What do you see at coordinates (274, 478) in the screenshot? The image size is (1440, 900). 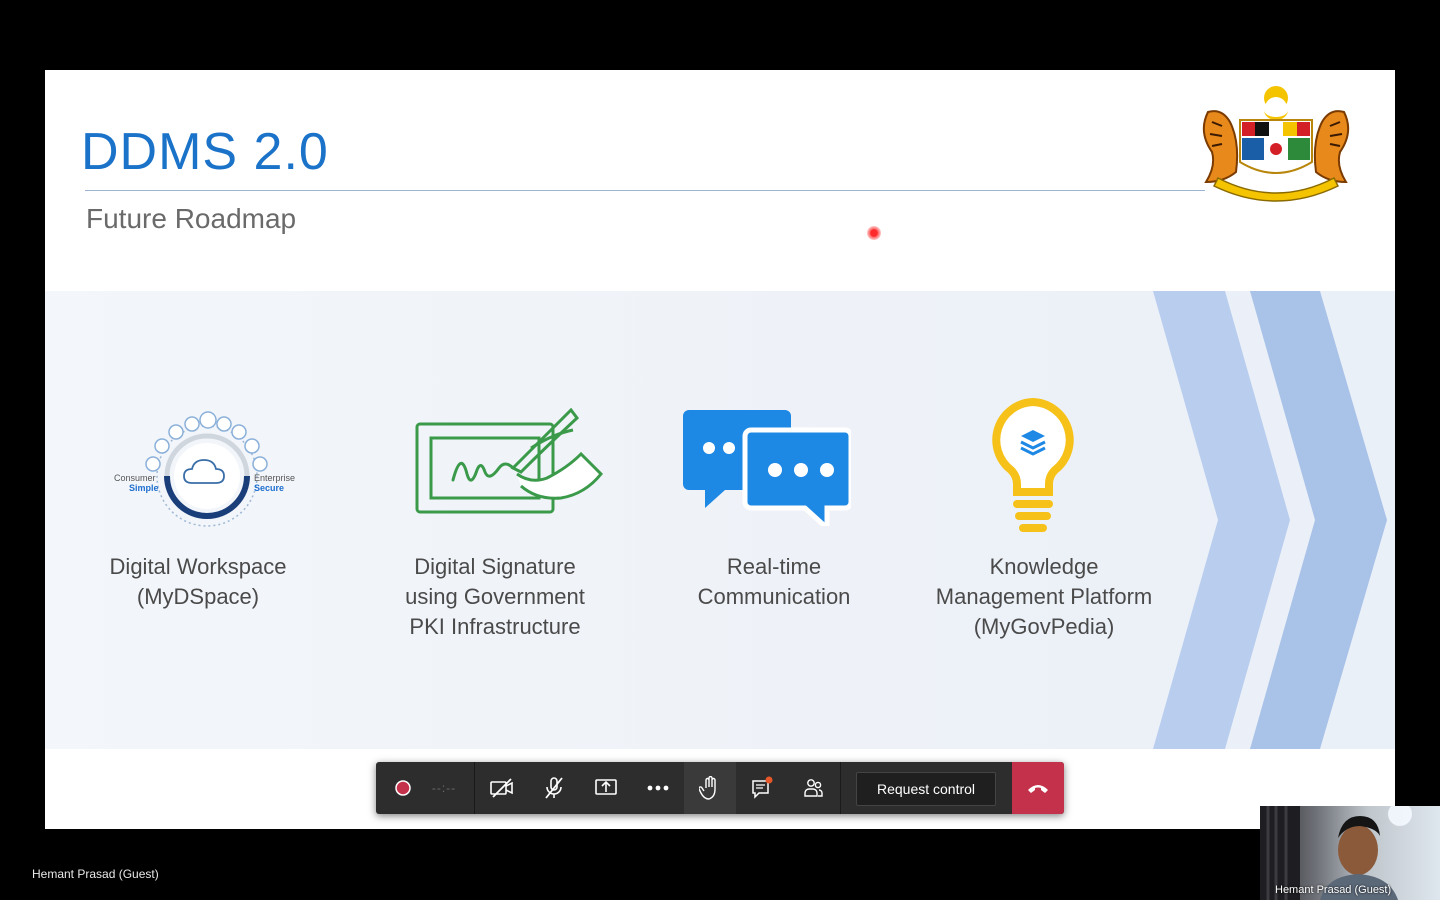 I see `enterprise-text: Enterprise` at bounding box center [274, 478].